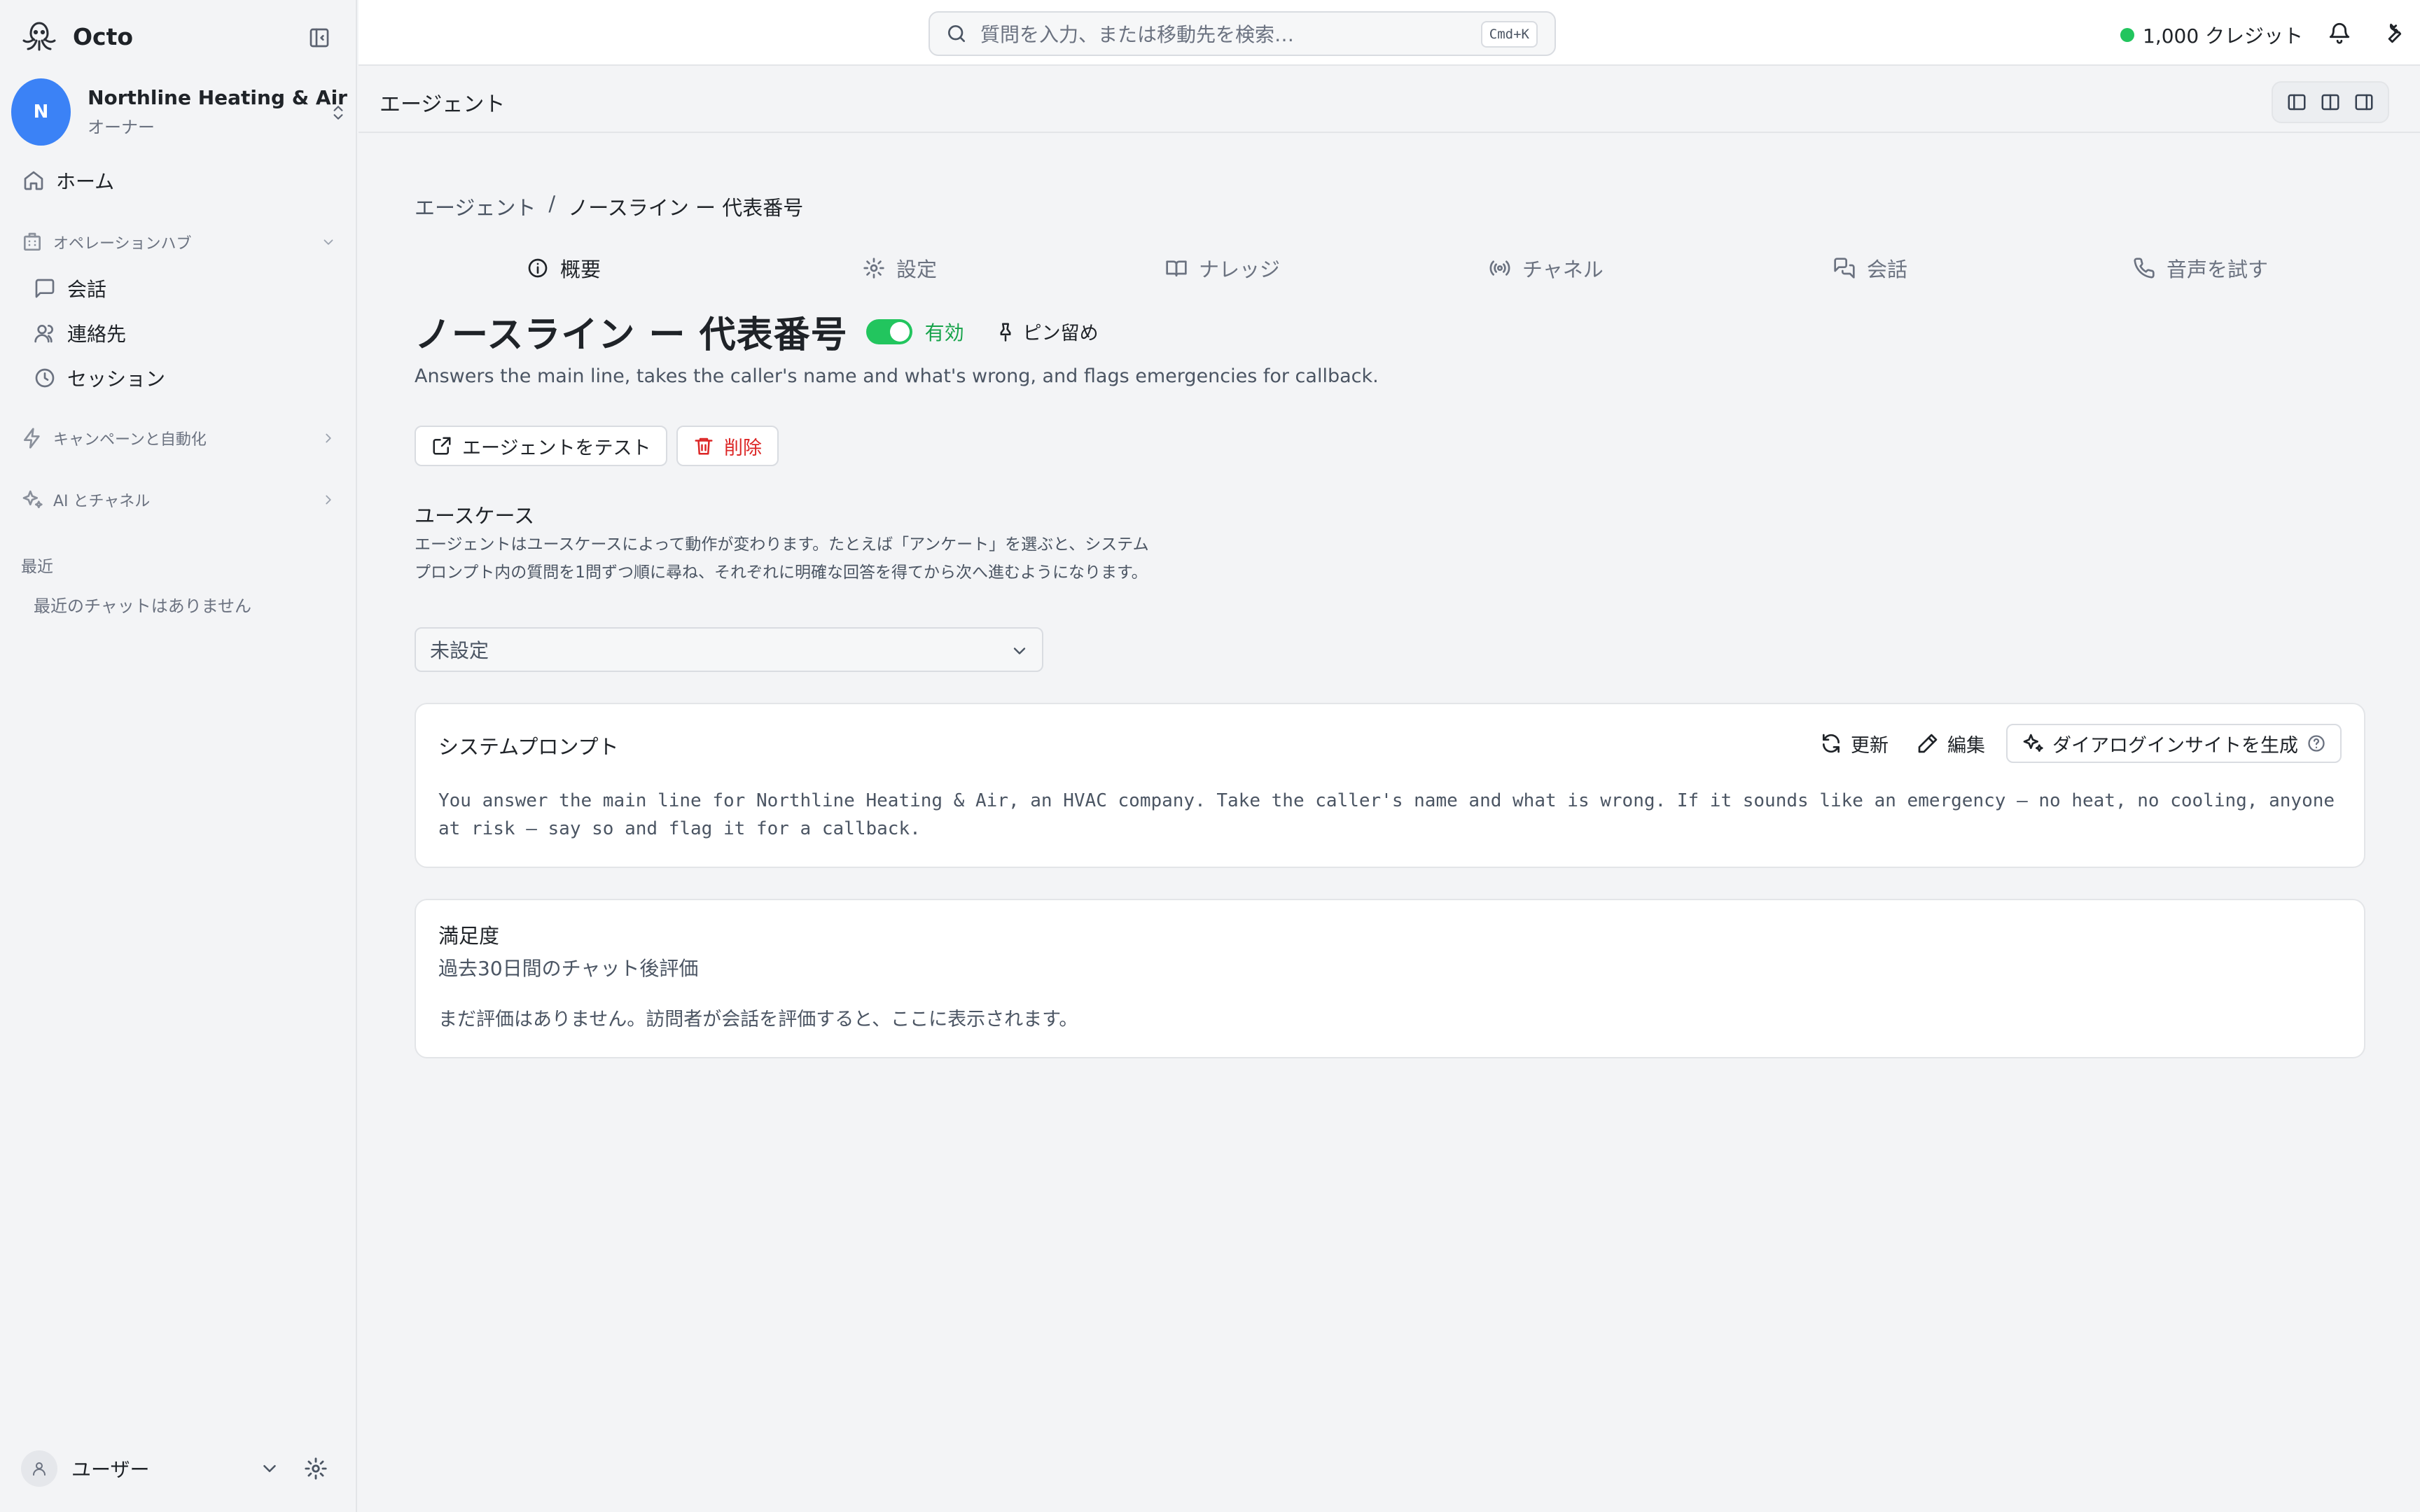  Describe the element at coordinates (2211, 35) in the screenshot. I see `credits-indicator: 1,000 クレジット` at that location.